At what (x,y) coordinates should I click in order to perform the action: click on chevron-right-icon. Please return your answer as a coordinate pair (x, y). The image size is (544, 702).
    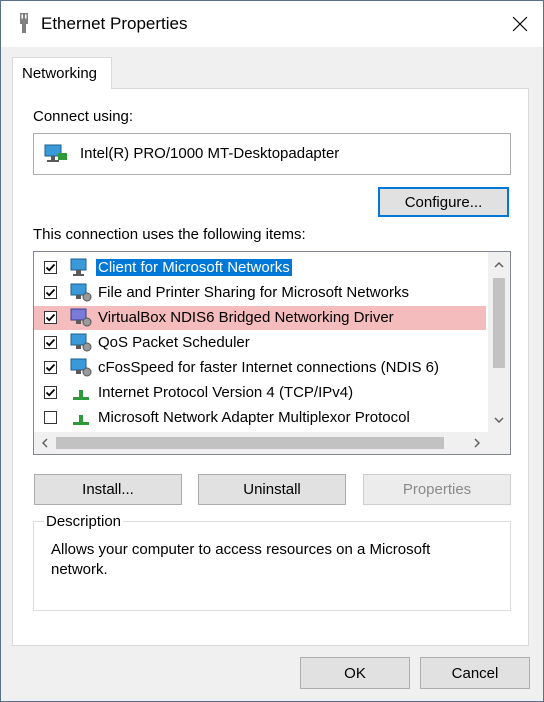
    Looking at the image, I should click on (477, 443).